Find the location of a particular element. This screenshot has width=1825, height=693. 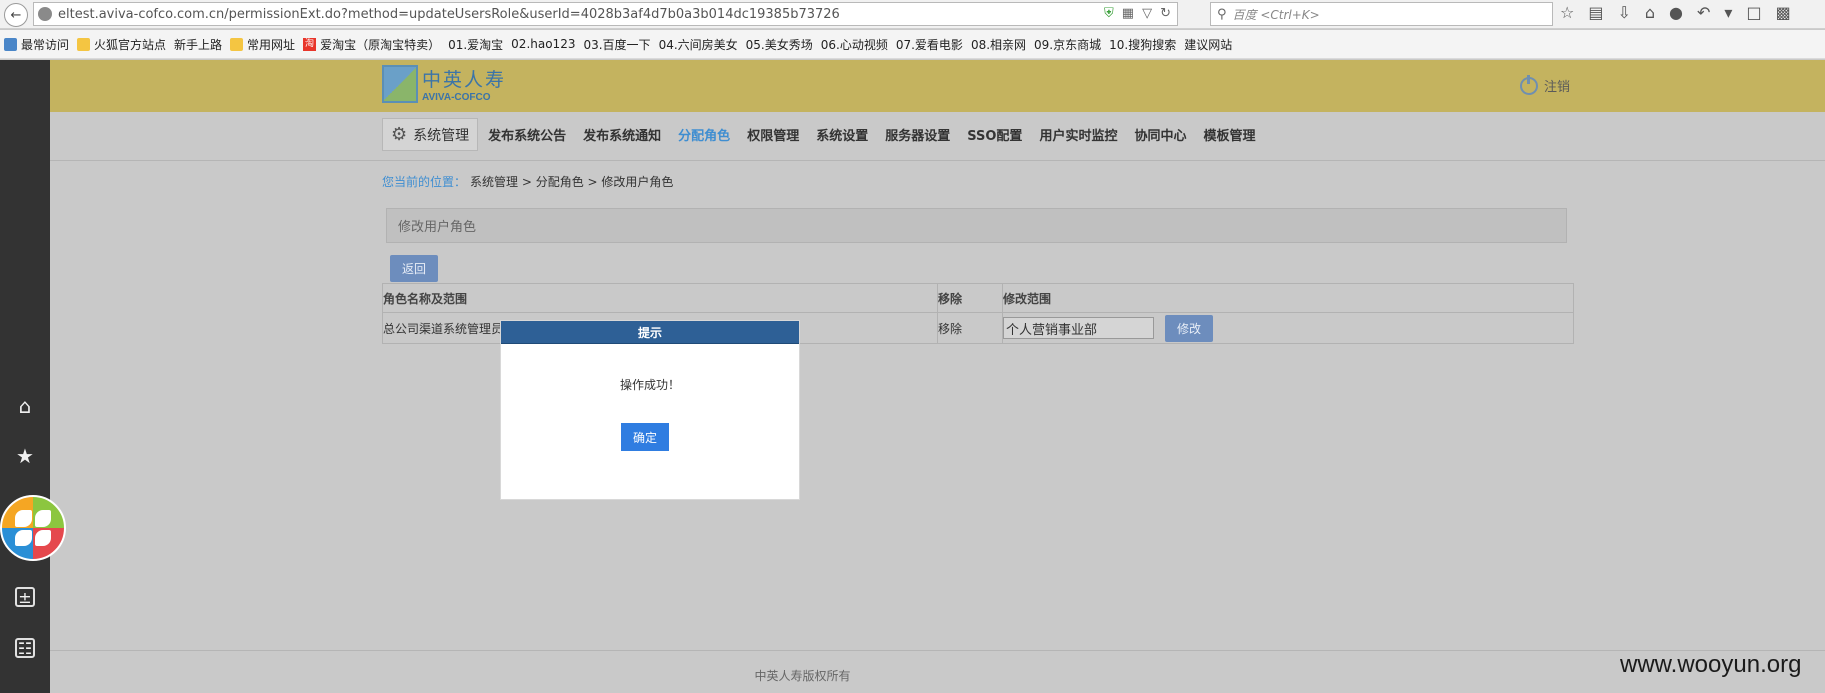

chat-icon: ● is located at coordinates (1676, 12).